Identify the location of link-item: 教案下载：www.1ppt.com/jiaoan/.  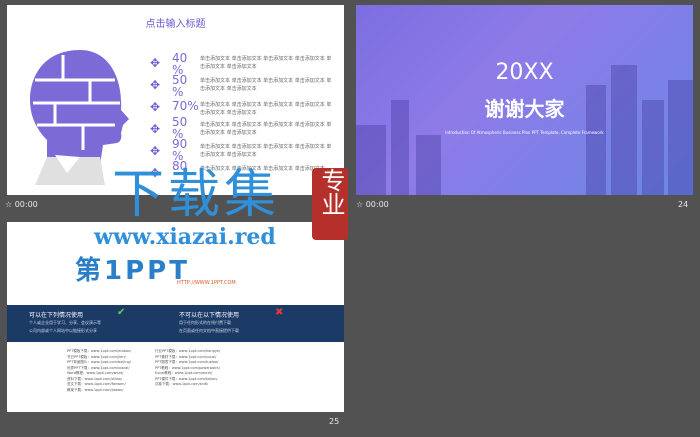
(99, 391).